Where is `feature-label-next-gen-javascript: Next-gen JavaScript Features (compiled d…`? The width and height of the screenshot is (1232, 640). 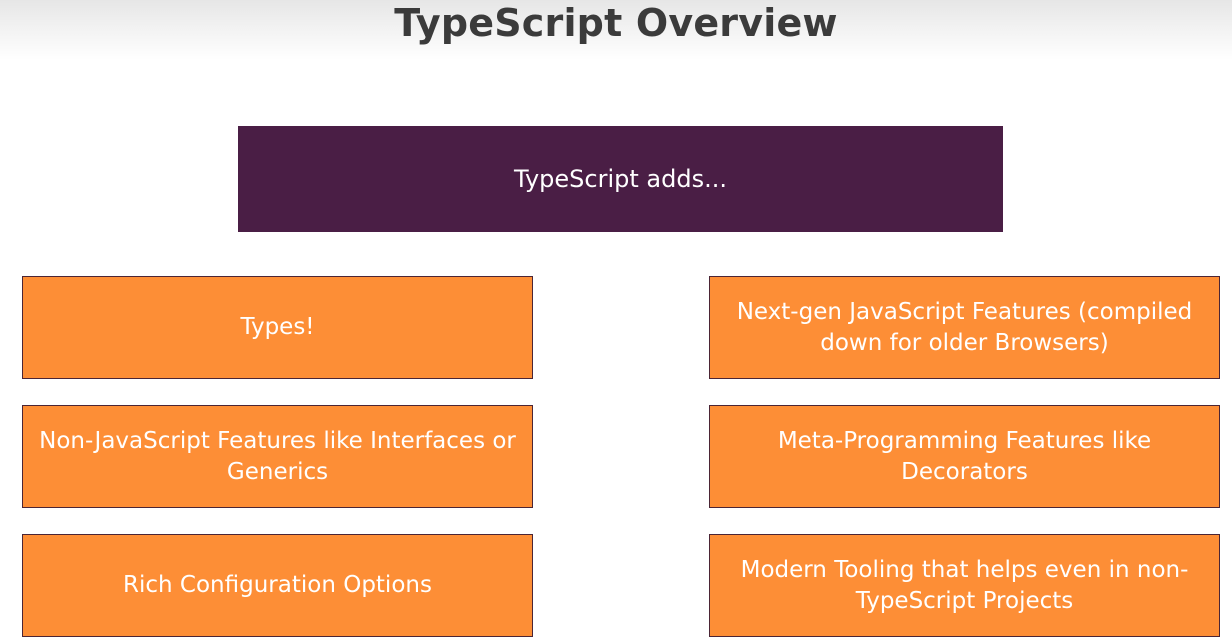 feature-label-next-gen-javascript: Next-gen JavaScript Features (compiled d… is located at coordinates (964, 327).